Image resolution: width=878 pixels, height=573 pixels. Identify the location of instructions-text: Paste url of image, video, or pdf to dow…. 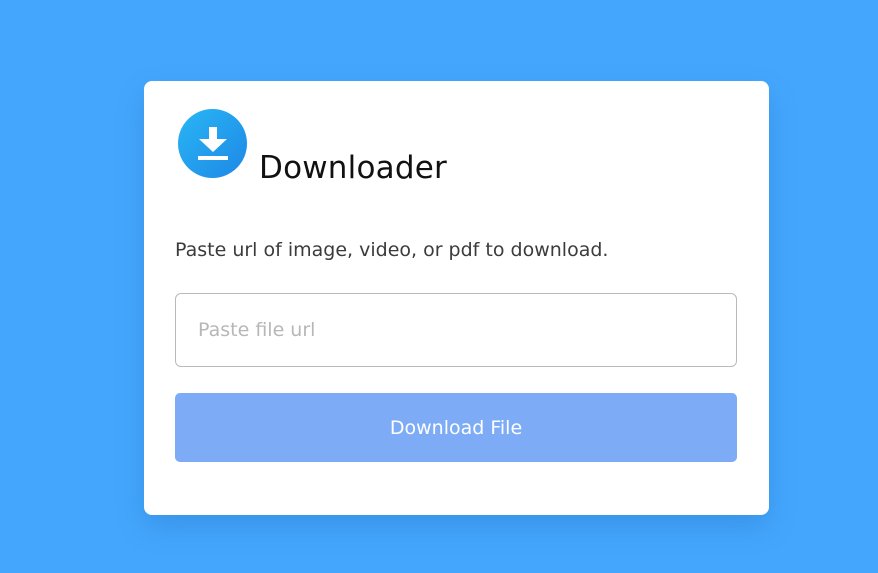
(392, 250).